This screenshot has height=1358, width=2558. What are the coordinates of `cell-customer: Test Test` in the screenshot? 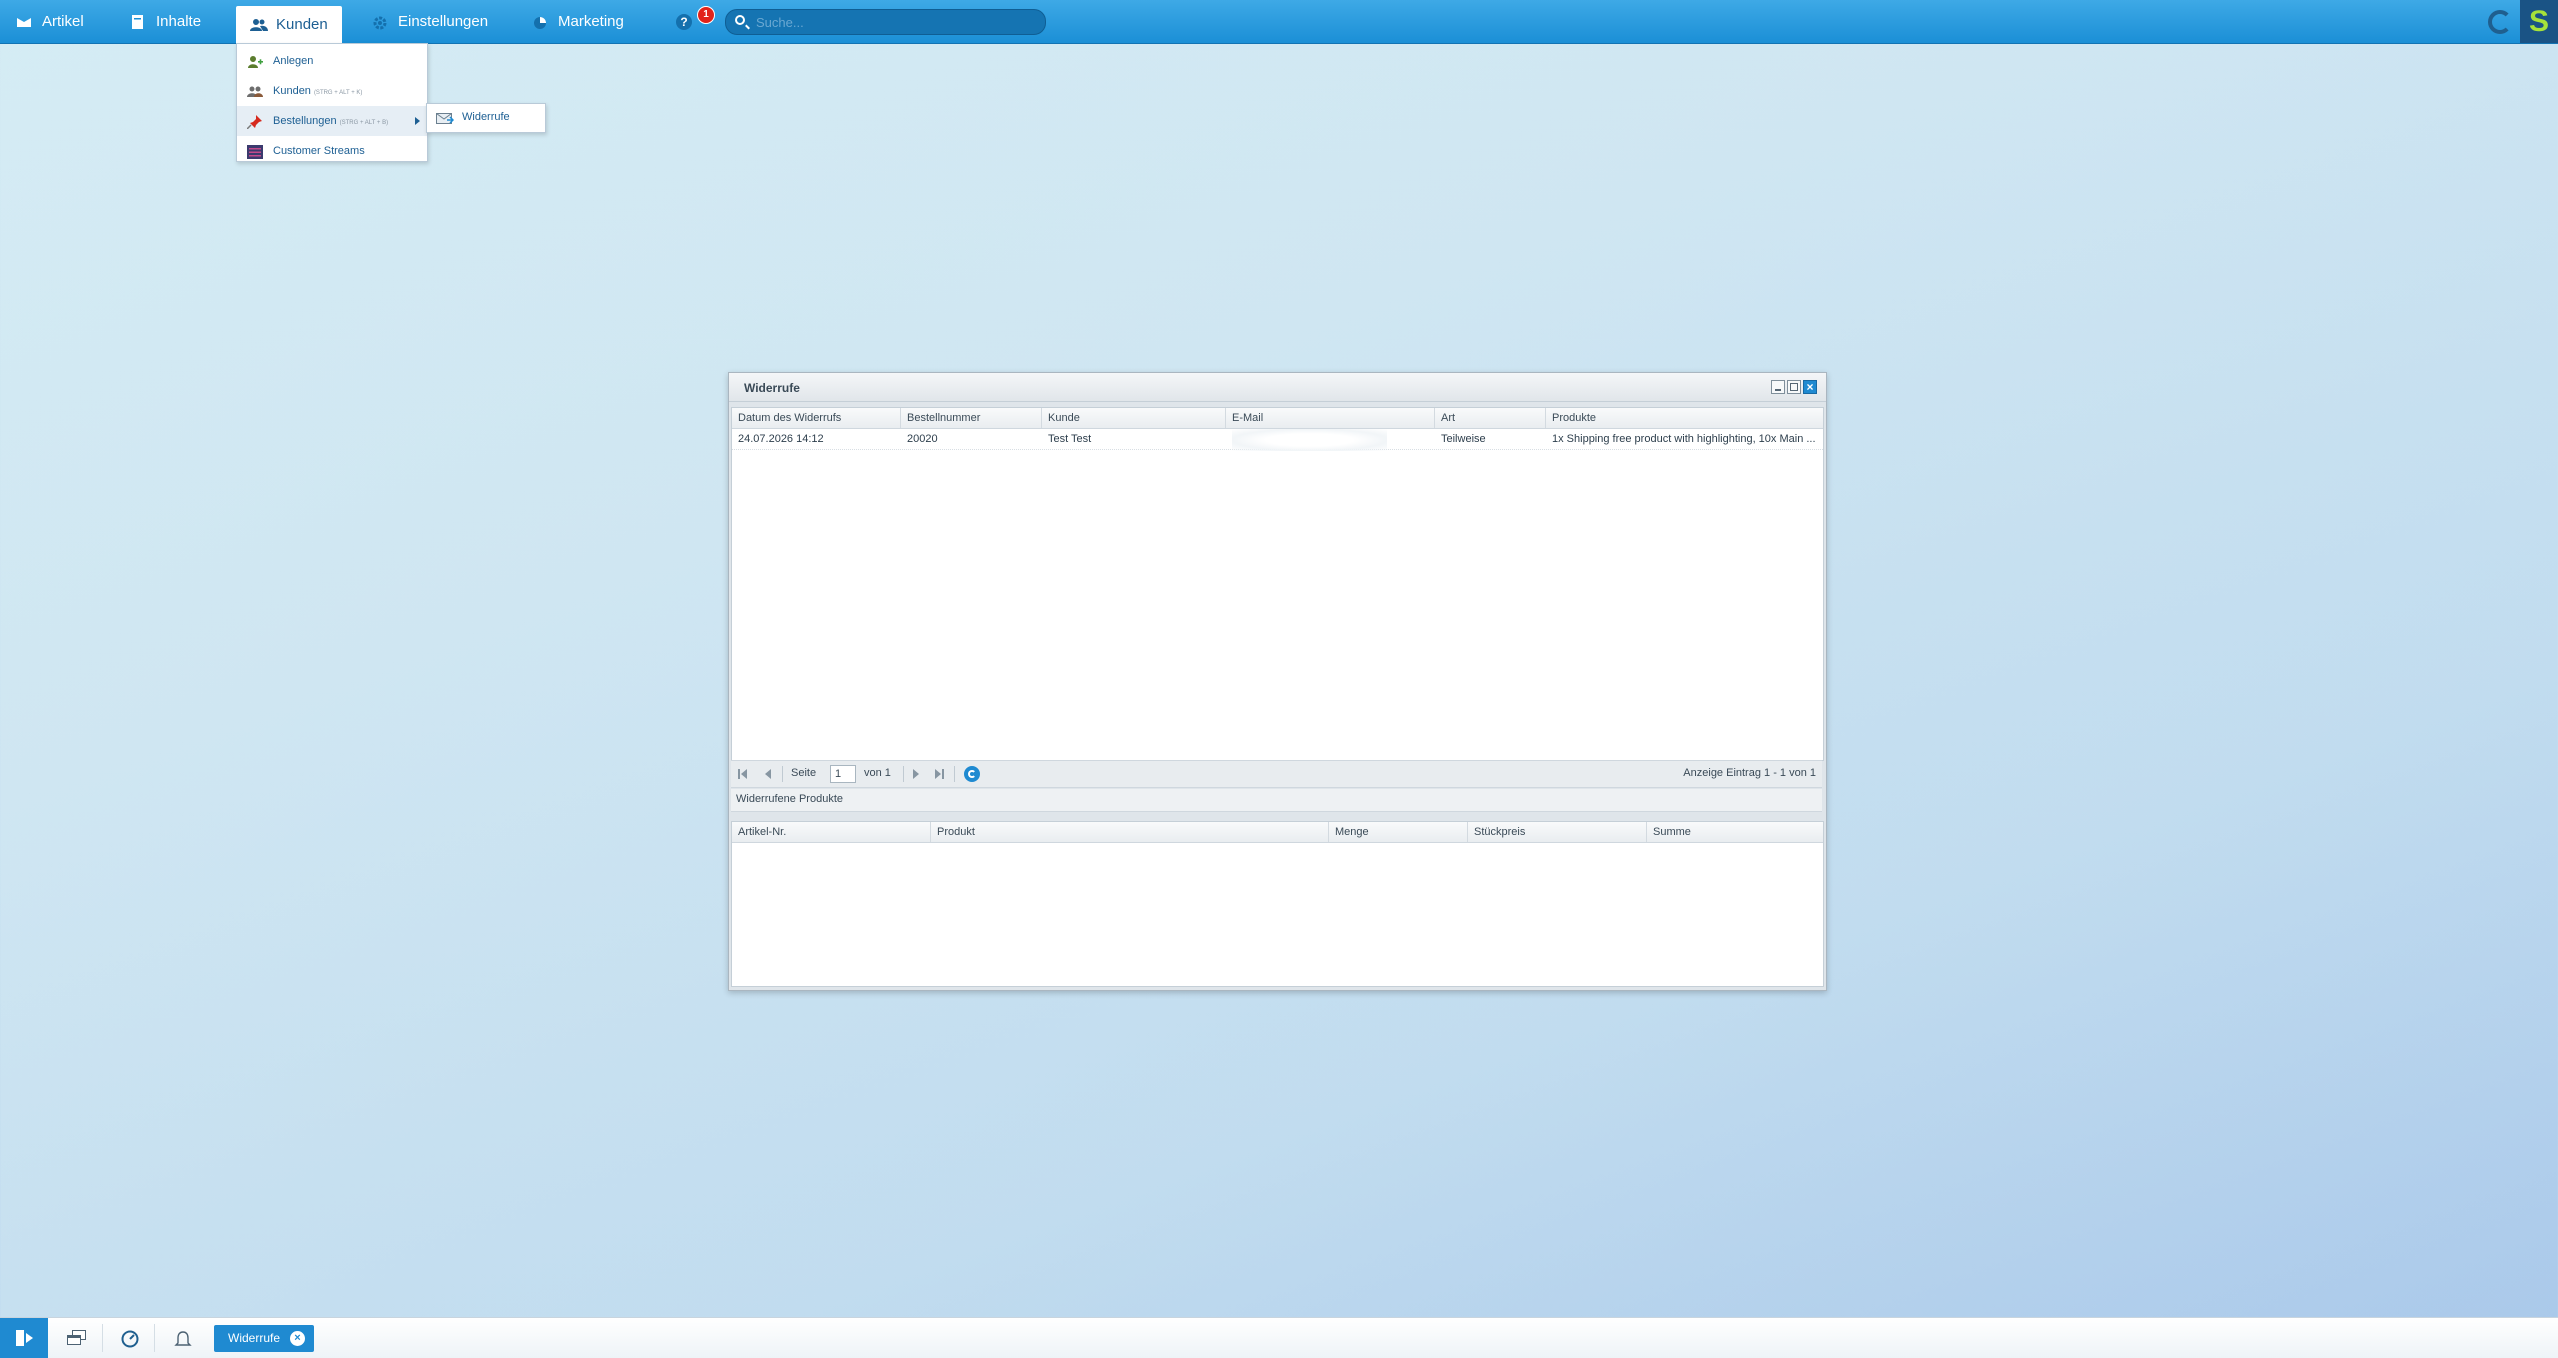 It's located at (1070, 439).